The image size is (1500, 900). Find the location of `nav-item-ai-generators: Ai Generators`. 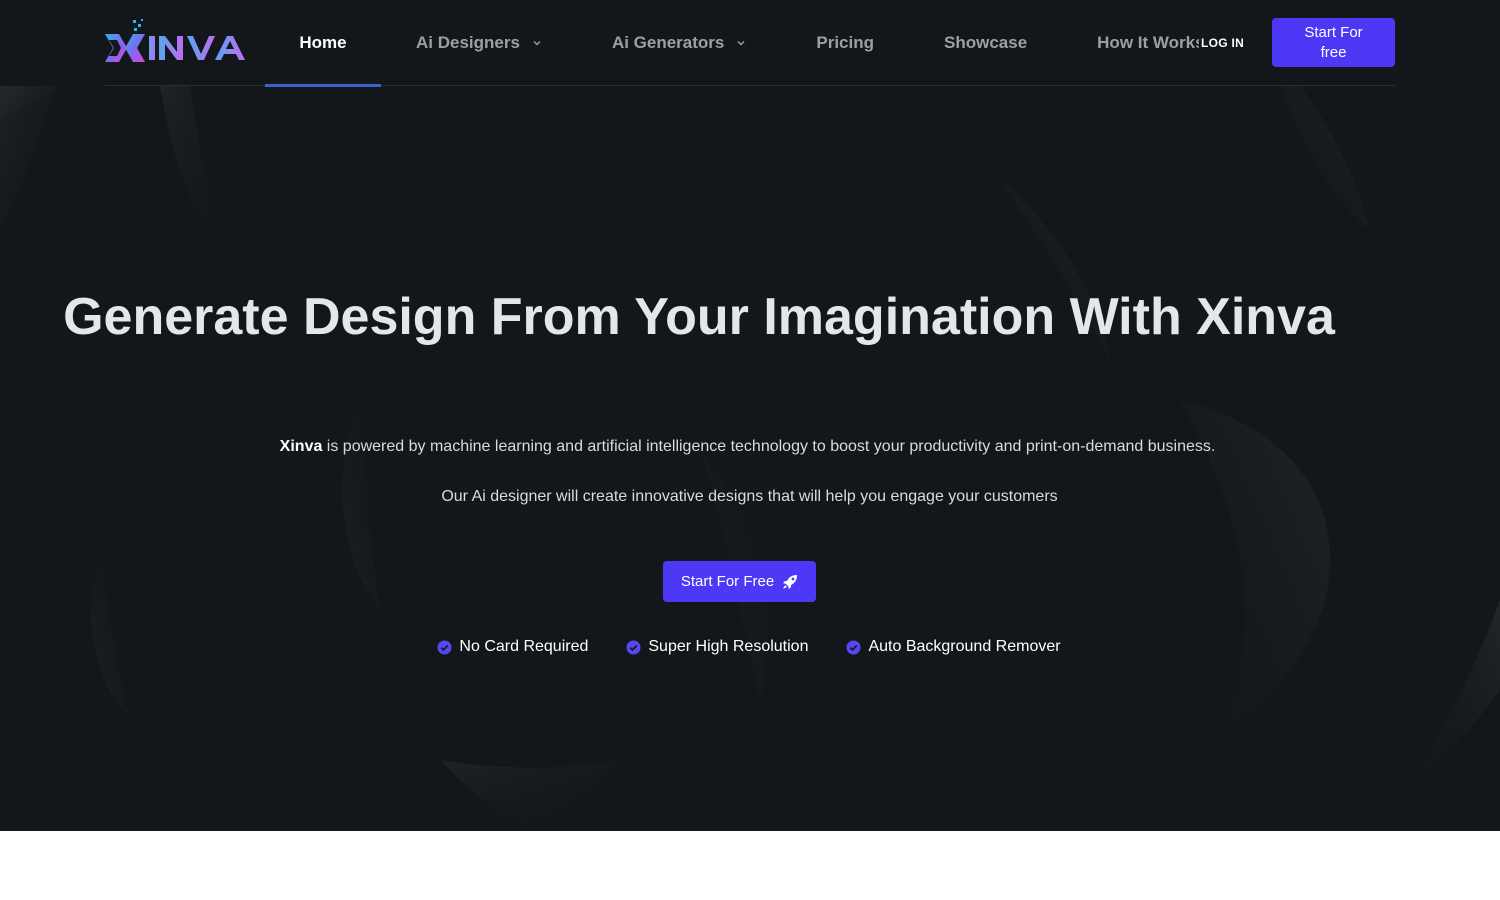

nav-item-ai-generators: Ai Generators is located at coordinates (679, 43).